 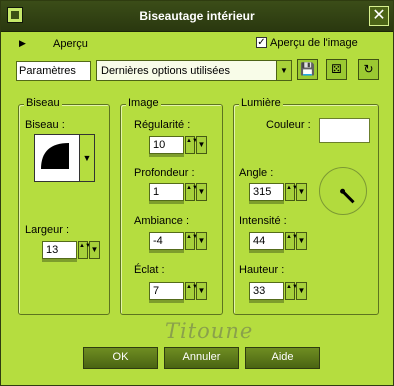 What do you see at coordinates (291, 192) in the screenshot?
I see `angle-stepper: ▲▼` at bounding box center [291, 192].